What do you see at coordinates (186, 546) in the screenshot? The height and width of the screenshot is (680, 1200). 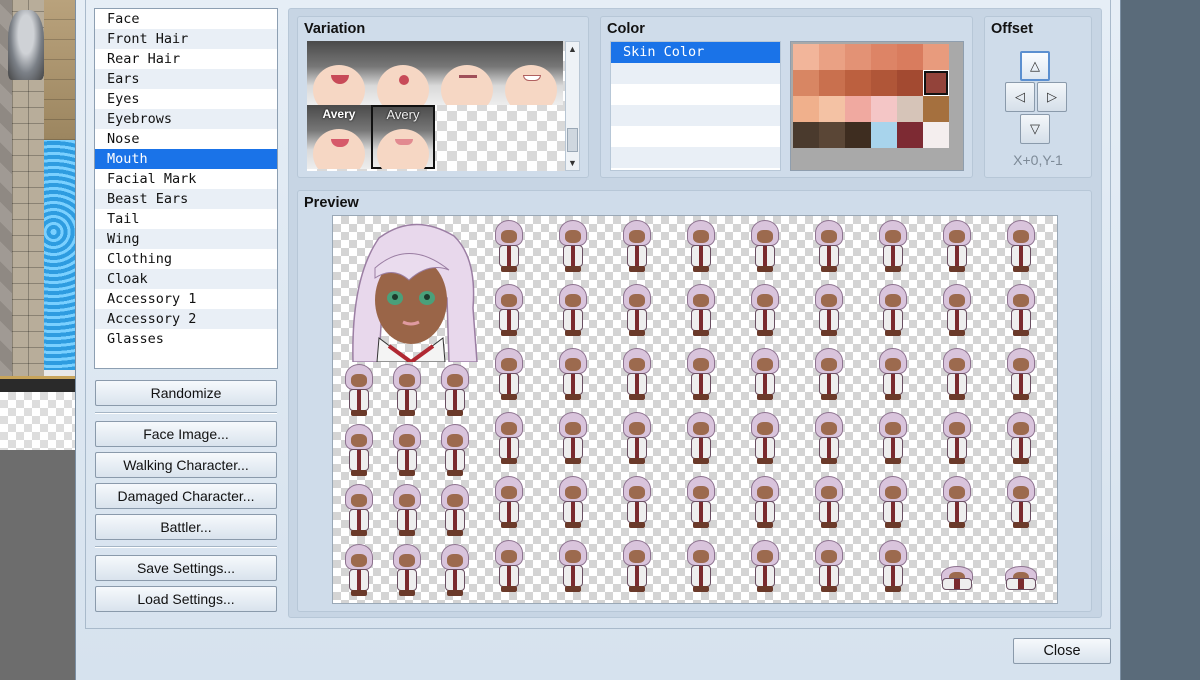 I see `separator` at bounding box center [186, 546].